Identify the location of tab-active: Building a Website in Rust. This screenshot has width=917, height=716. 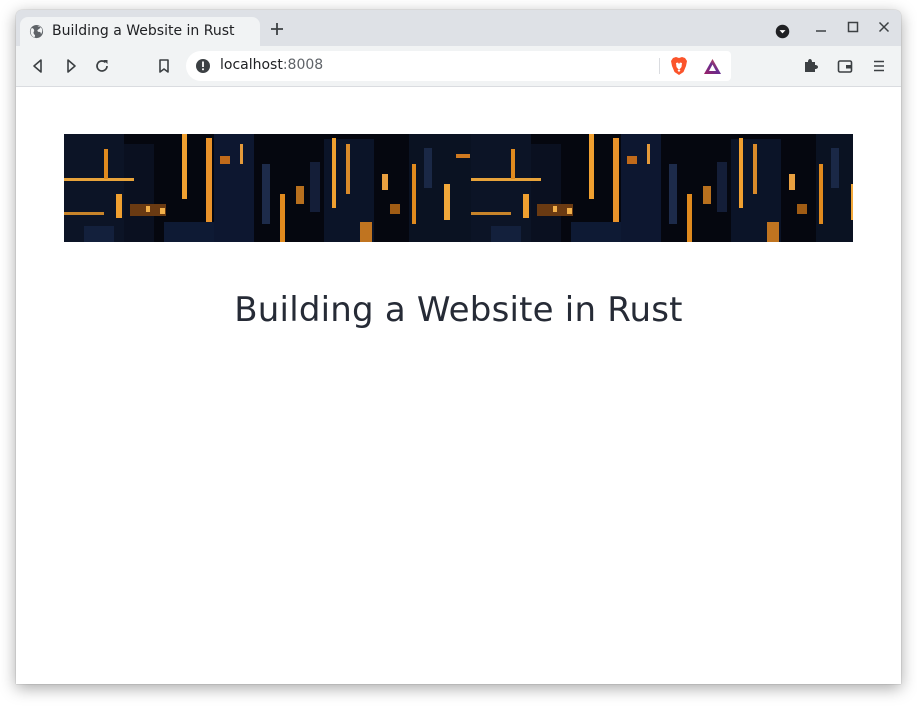
(140, 31).